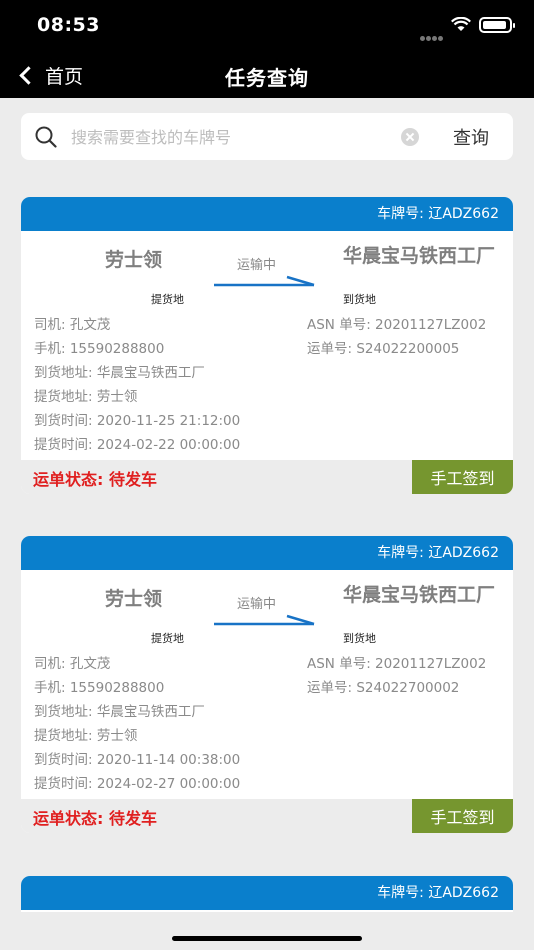  I want to click on pickup-time: 提货时间: 2024-02-27 00:00:00, so click(137, 784).